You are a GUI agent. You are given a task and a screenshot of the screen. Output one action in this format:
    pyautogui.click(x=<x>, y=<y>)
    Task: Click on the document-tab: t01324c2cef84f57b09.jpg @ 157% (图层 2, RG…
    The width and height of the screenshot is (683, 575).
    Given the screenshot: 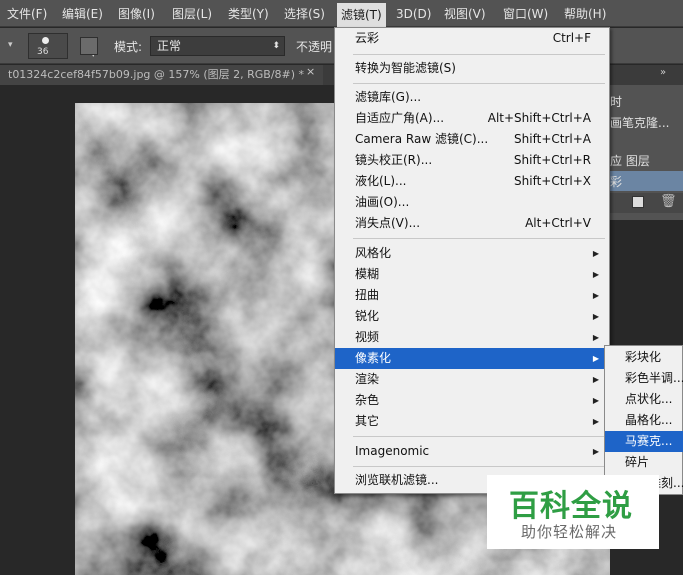 What is the action you would take?
    pyautogui.click(x=161, y=75)
    